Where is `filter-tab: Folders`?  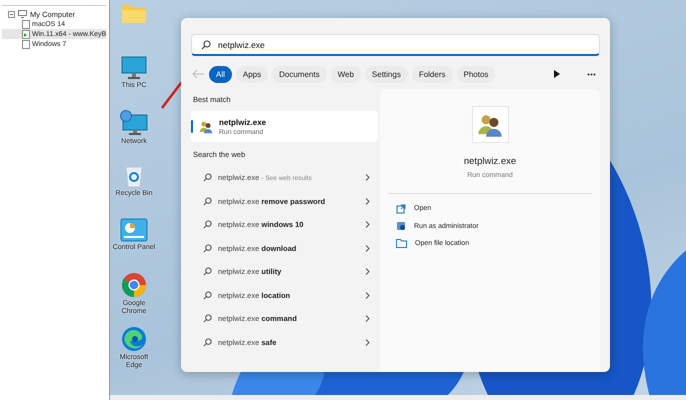
filter-tab: Folders is located at coordinates (432, 74).